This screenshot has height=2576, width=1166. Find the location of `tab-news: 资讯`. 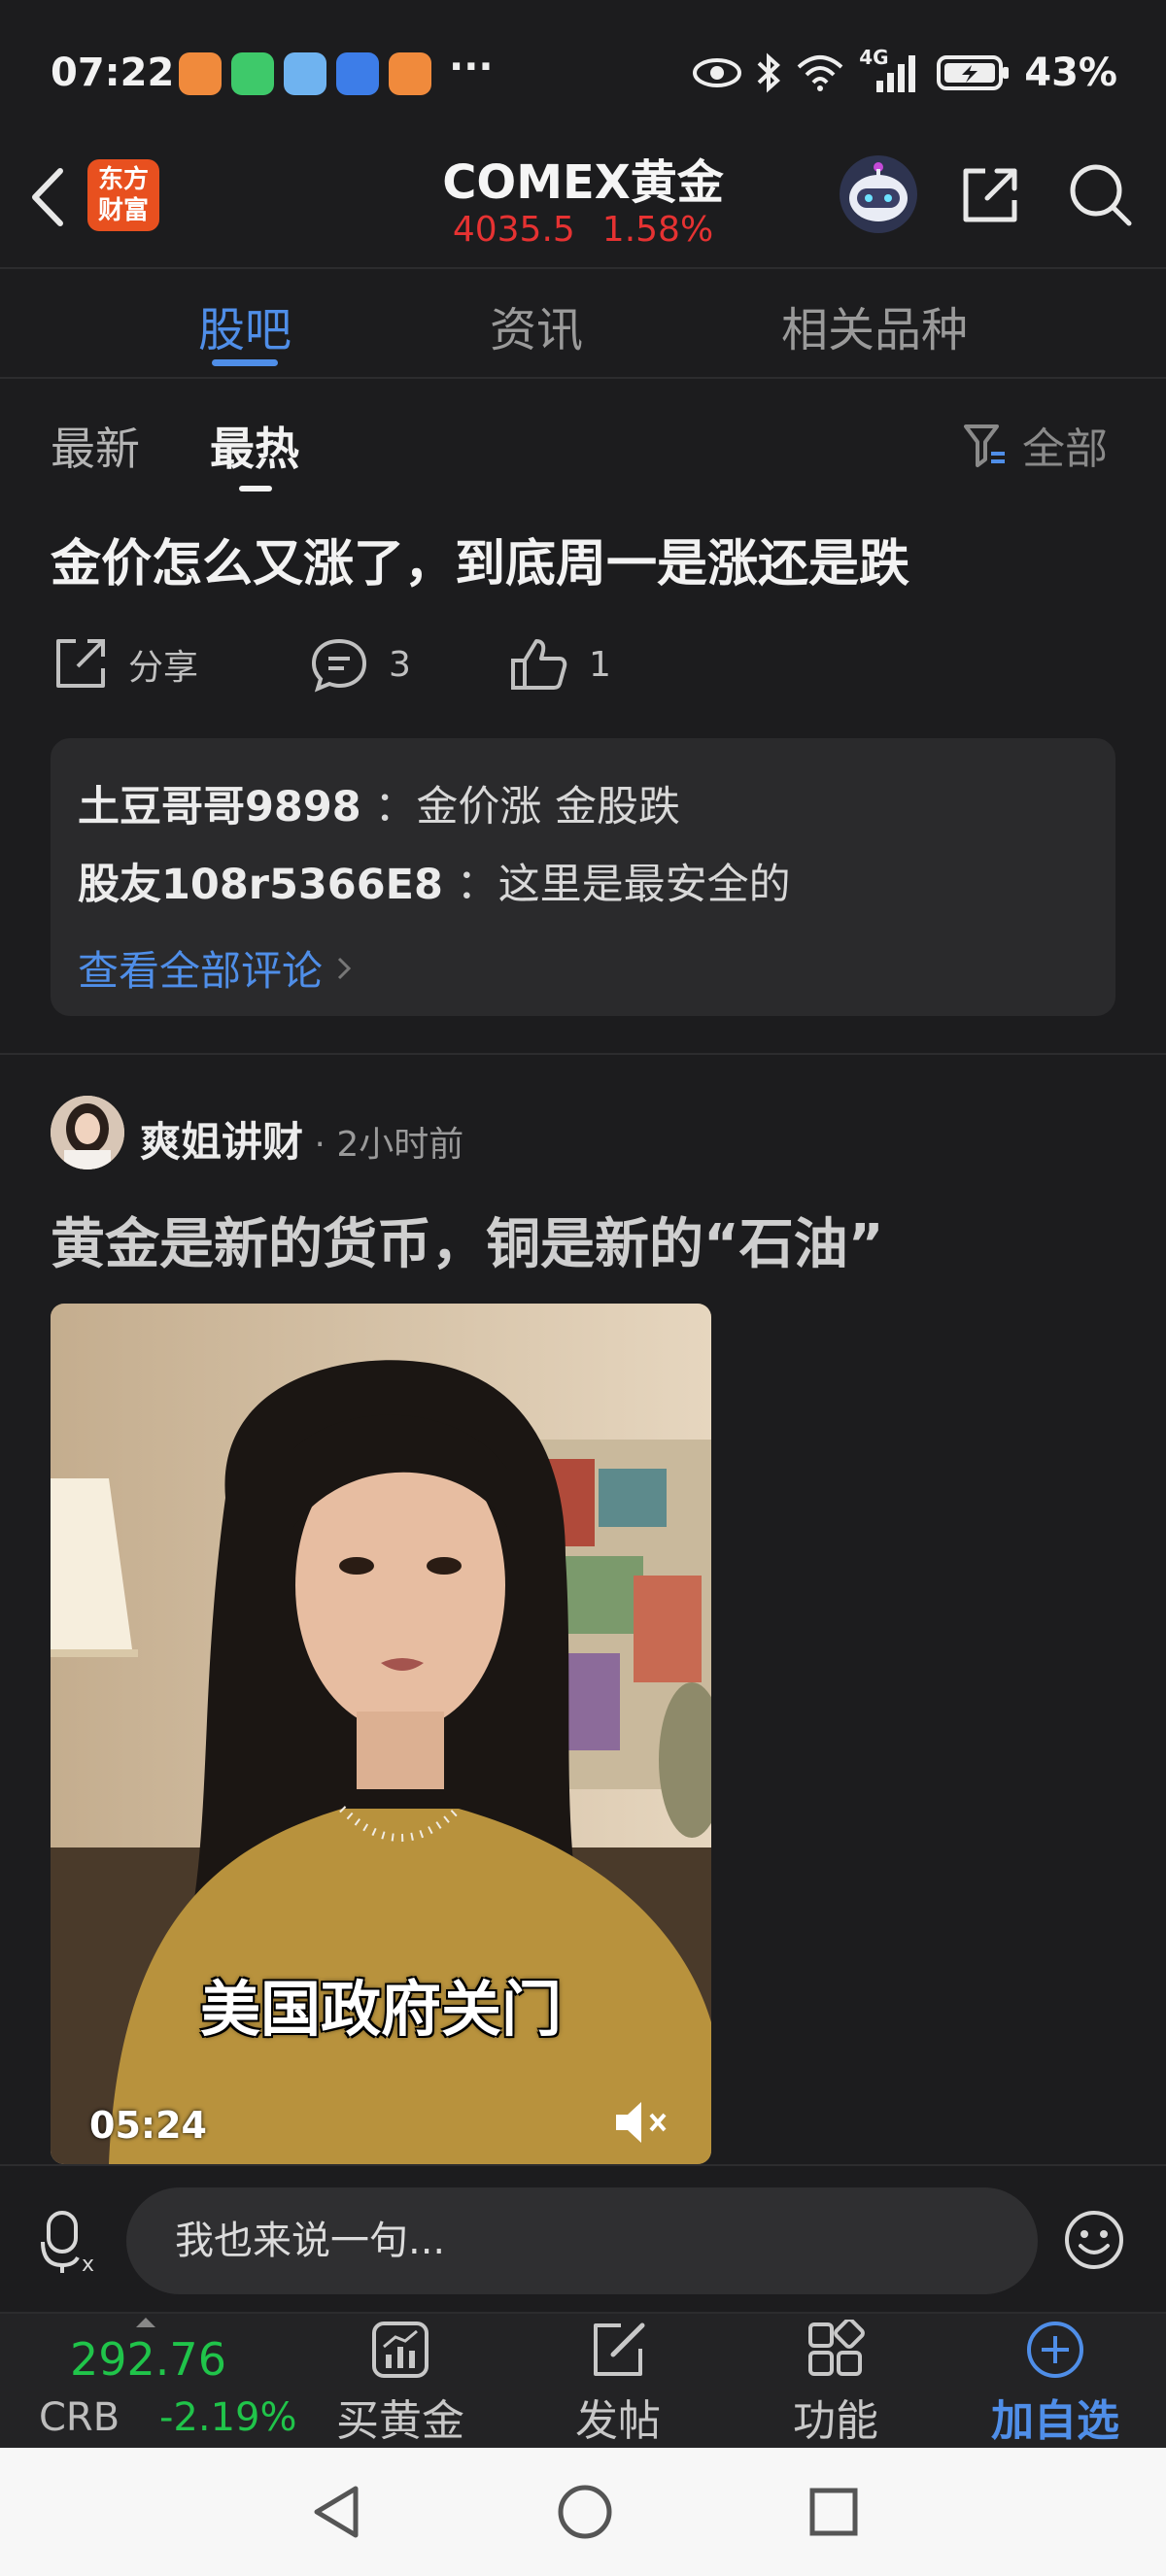

tab-news: 资讯 is located at coordinates (536, 325).